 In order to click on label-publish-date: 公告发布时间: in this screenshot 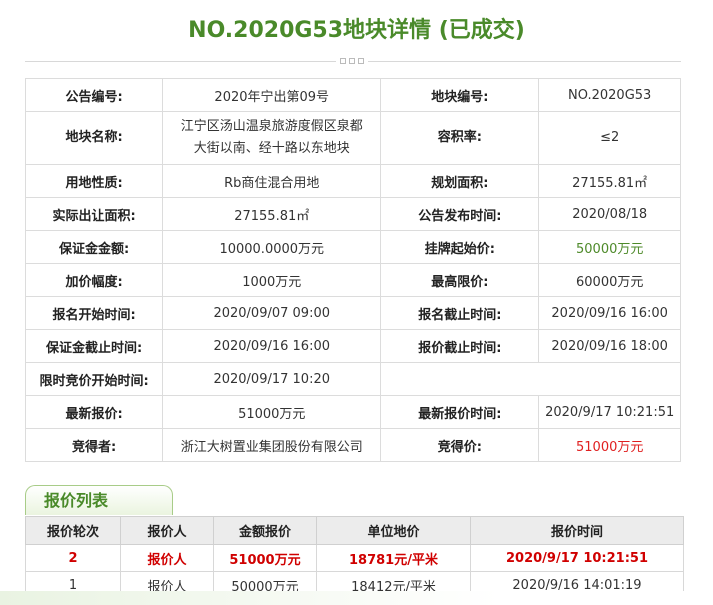, I will do `click(460, 214)`.